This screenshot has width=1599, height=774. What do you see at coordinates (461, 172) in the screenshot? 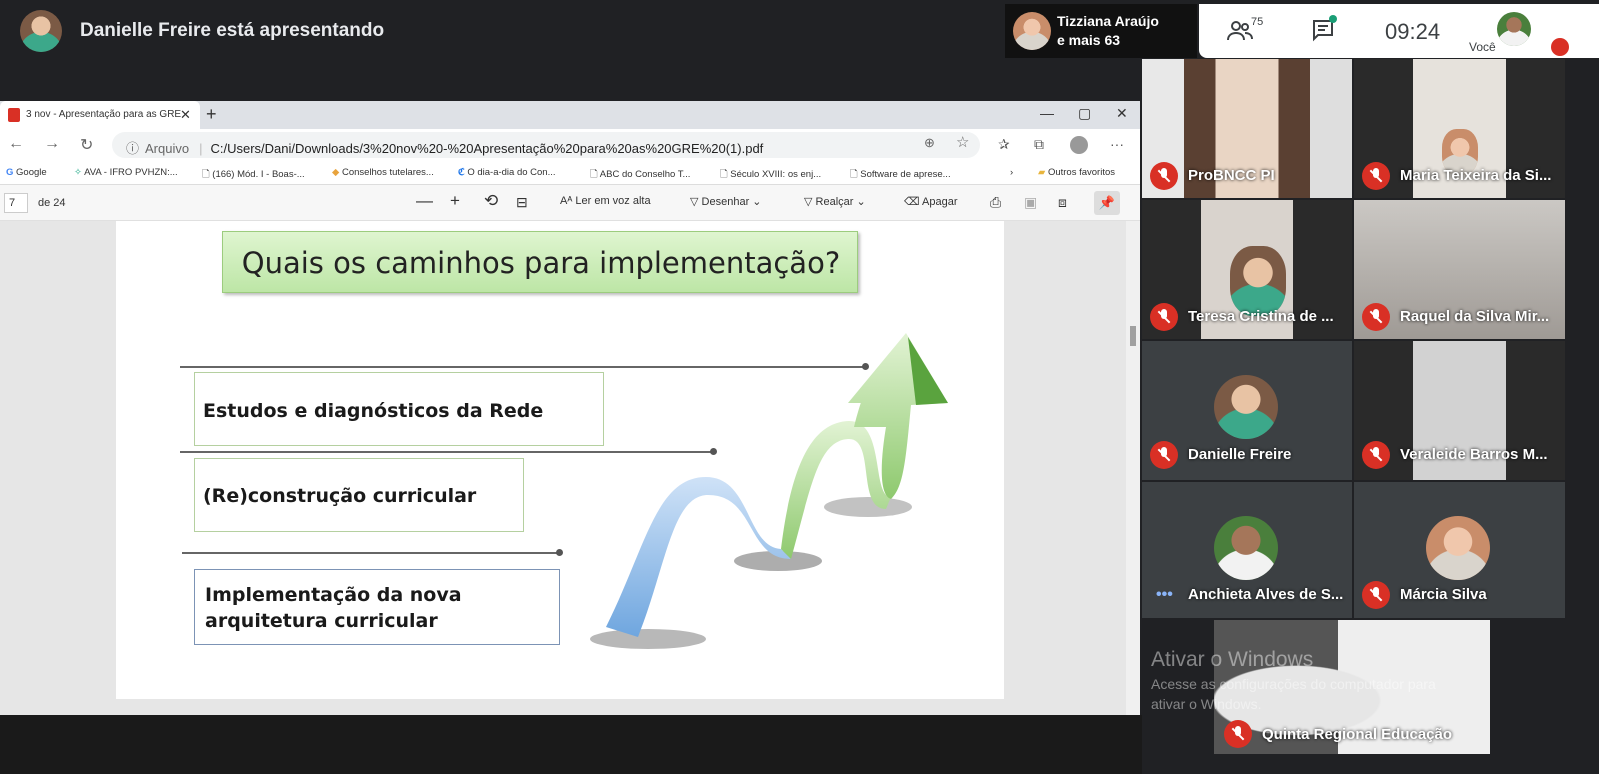
I see `site-icon: ℭ` at bounding box center [461, 172].